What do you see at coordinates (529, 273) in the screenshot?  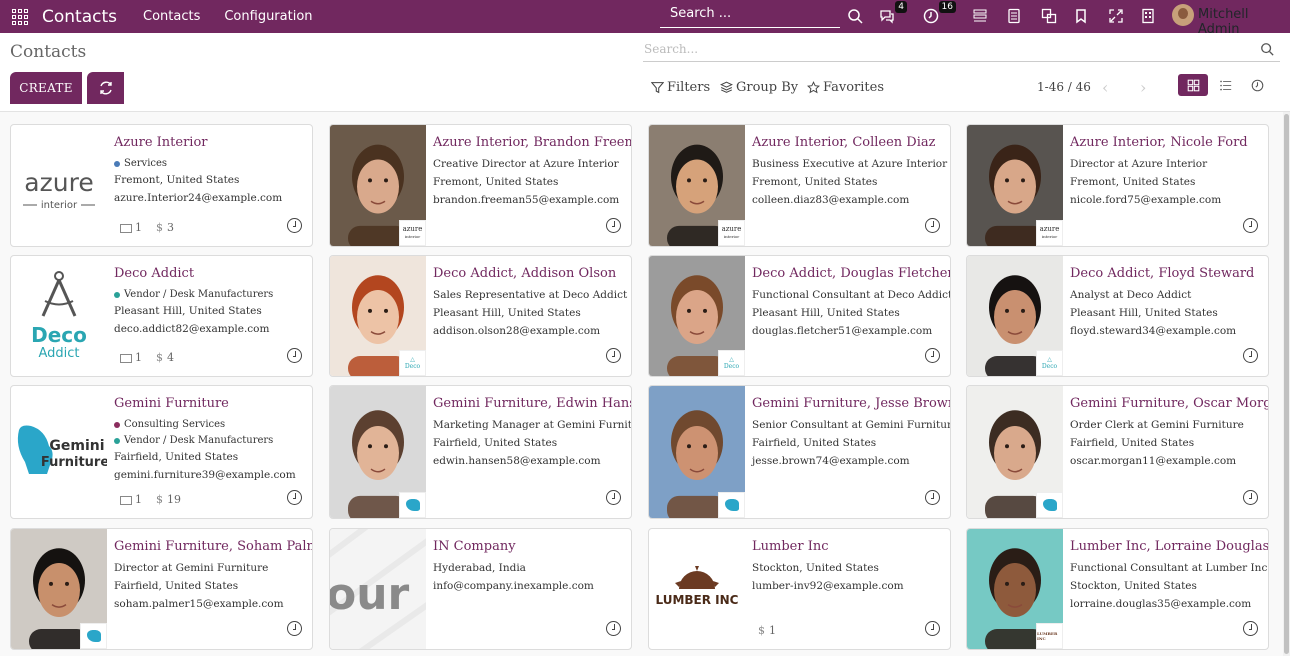 I see `contact-name: Deco Addict, Addison Olson` at bounding box center [529, 273].